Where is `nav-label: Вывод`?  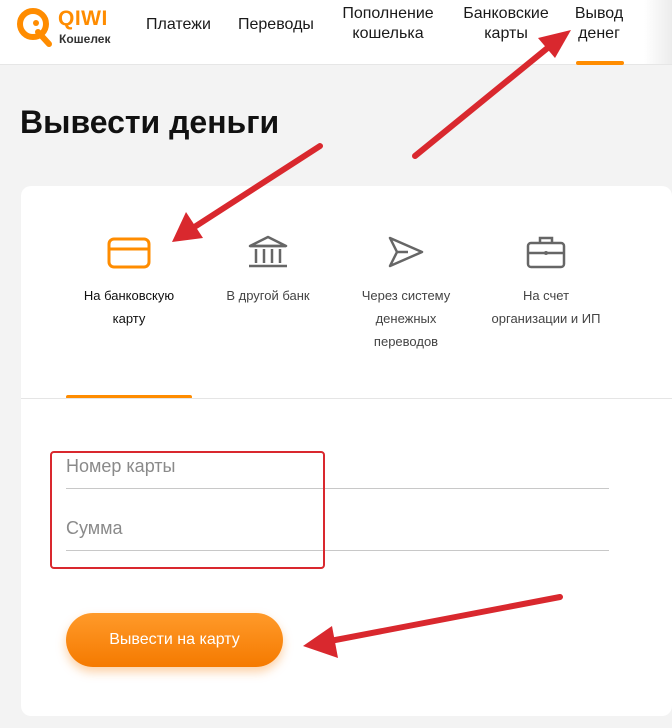 nav-label: Вывод is located at coordinates (599, 13).